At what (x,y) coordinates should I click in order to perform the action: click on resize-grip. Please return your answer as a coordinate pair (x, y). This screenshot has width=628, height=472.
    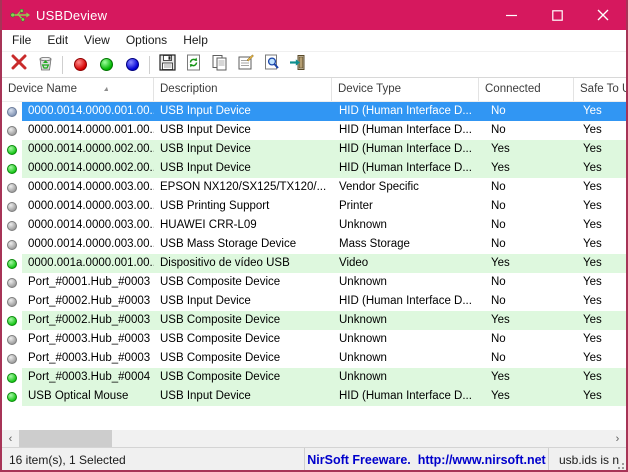
    Looking at the image, I should click on (619, 464).